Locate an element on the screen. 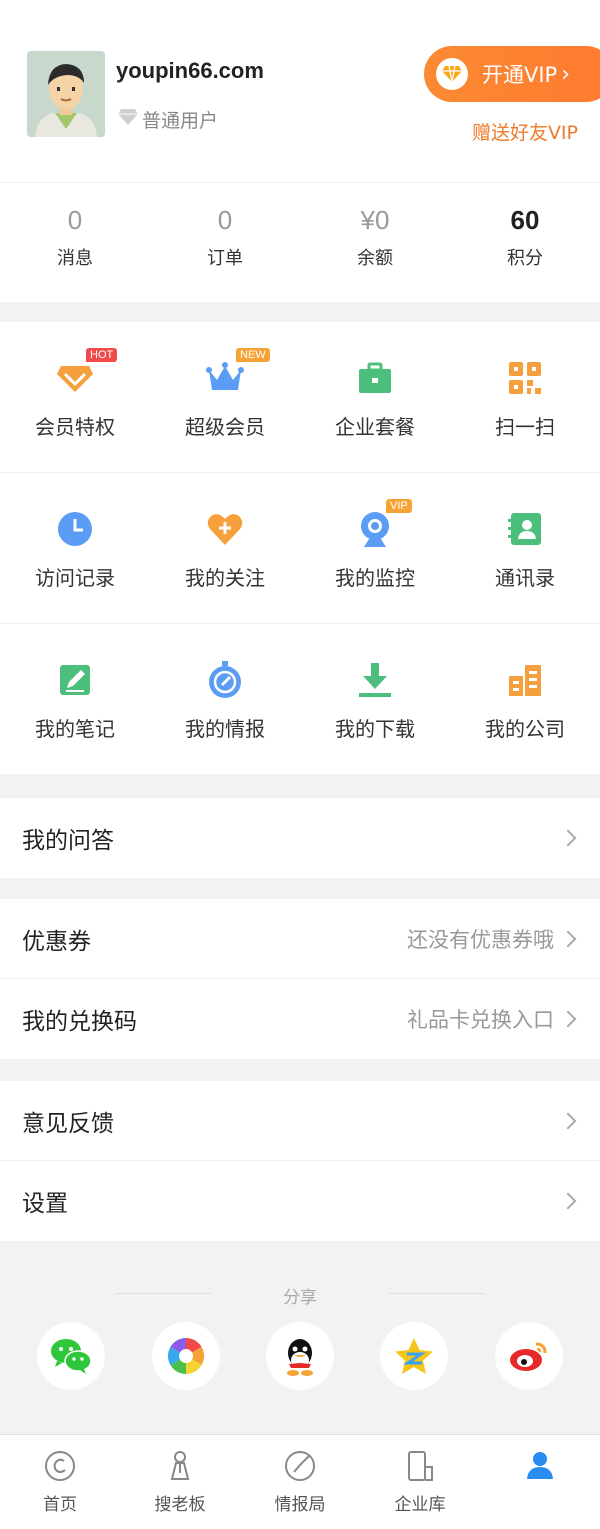 Image resolution: width=600 pixels, height=1529 pixels. list-group-settings: 意见反馈 设置 is located at coordinates (300, 1161).